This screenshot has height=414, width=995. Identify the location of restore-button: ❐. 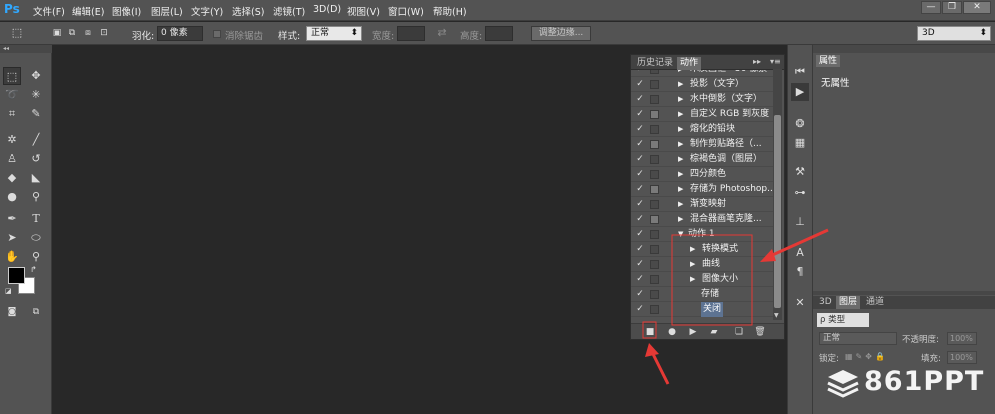
(952, 7).